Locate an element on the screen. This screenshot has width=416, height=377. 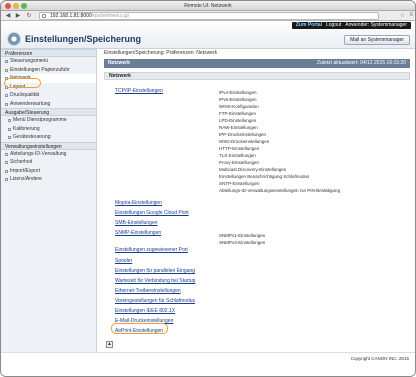
sidebar-item-label: Sicherheit is located at coordinates (21, 162).